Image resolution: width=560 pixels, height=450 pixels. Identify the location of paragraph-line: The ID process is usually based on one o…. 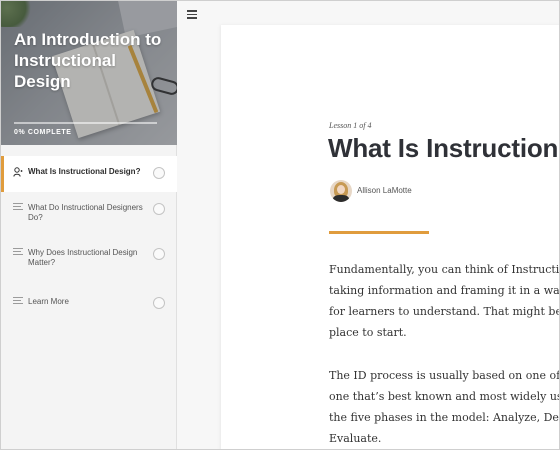
(444, 375).